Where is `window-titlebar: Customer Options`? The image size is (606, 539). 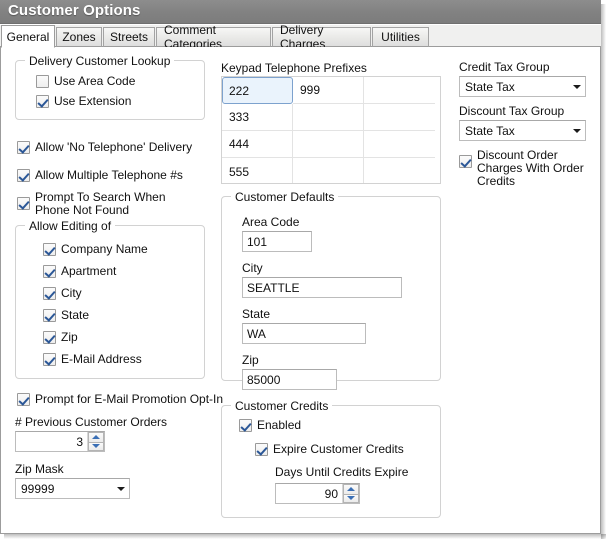 window-titlebar: Customer Options is located at coordinates (300, 12).